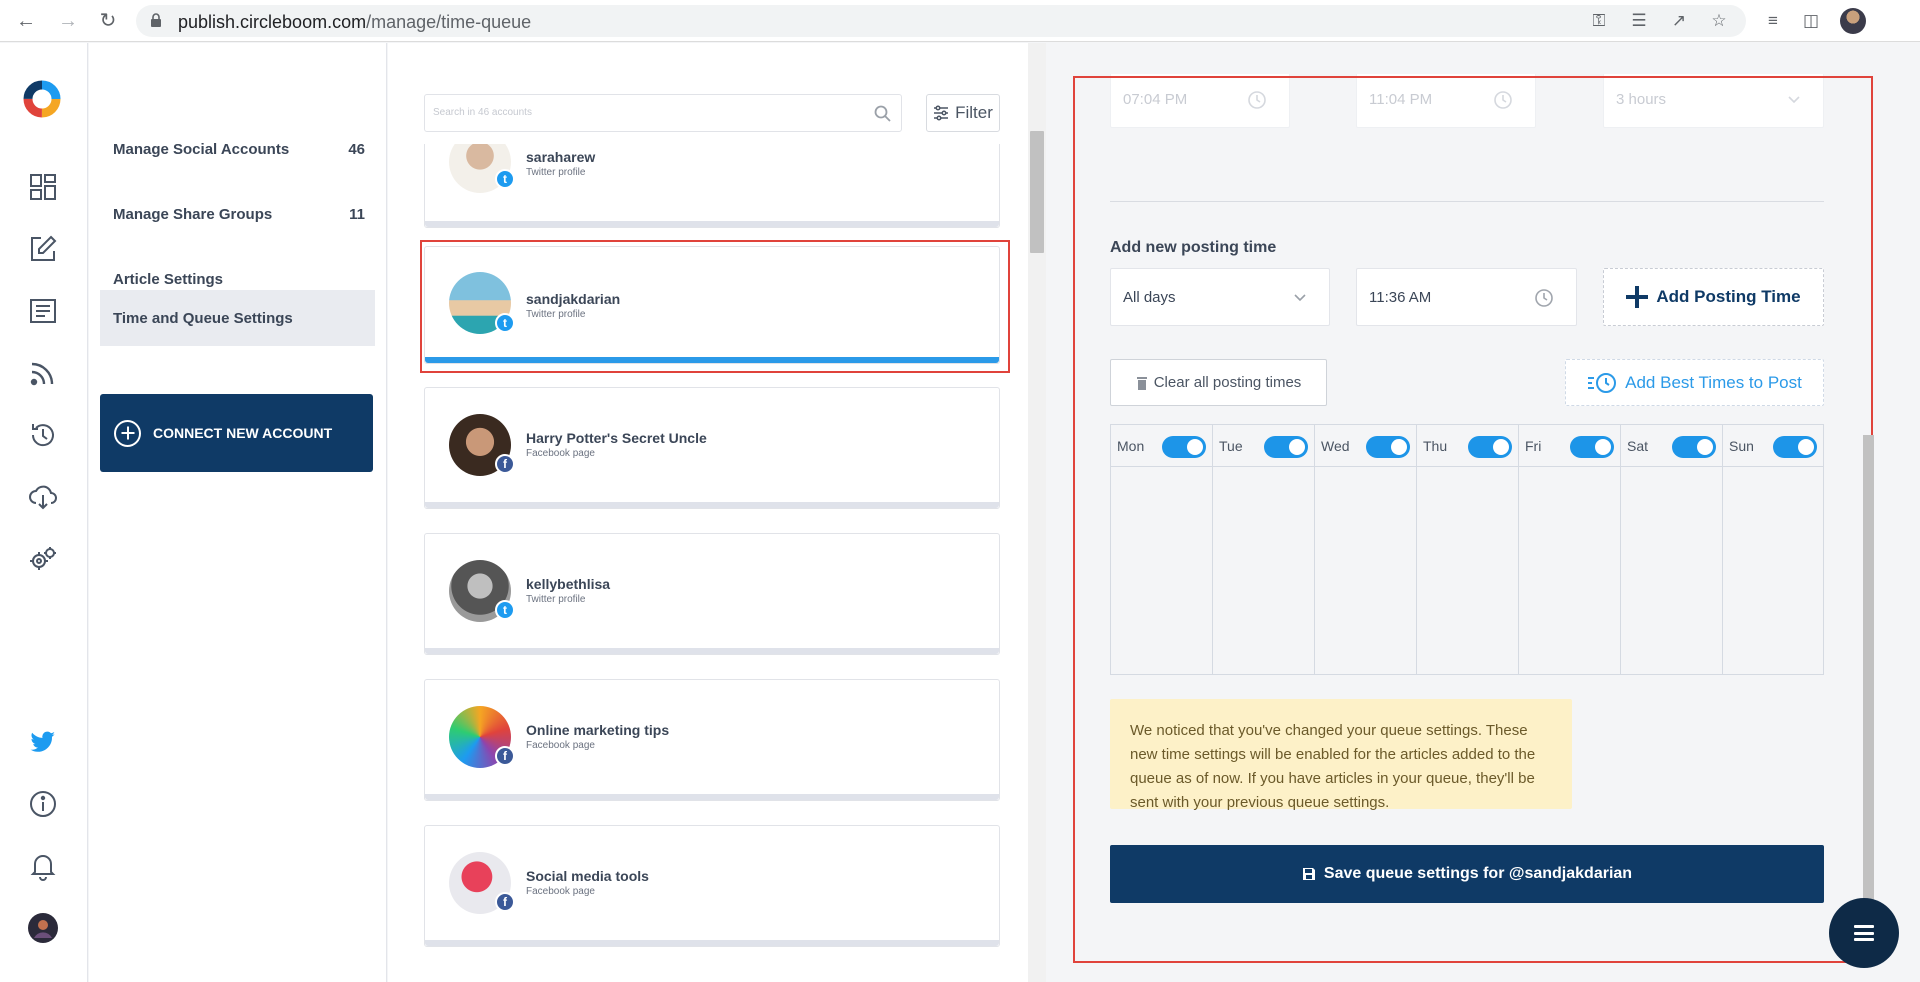 This screenshot has height=982, width=1920. What do you see at coordinates (1466, 297) in the screenshot?
I see `time-input: 11:36 AM` at bounding box center [1466, 297].